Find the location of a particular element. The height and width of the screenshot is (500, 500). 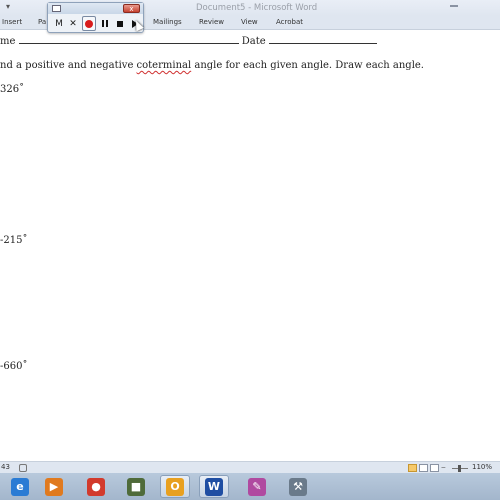

taskbar-item-app: ■ is located at coordinates (136, 486).